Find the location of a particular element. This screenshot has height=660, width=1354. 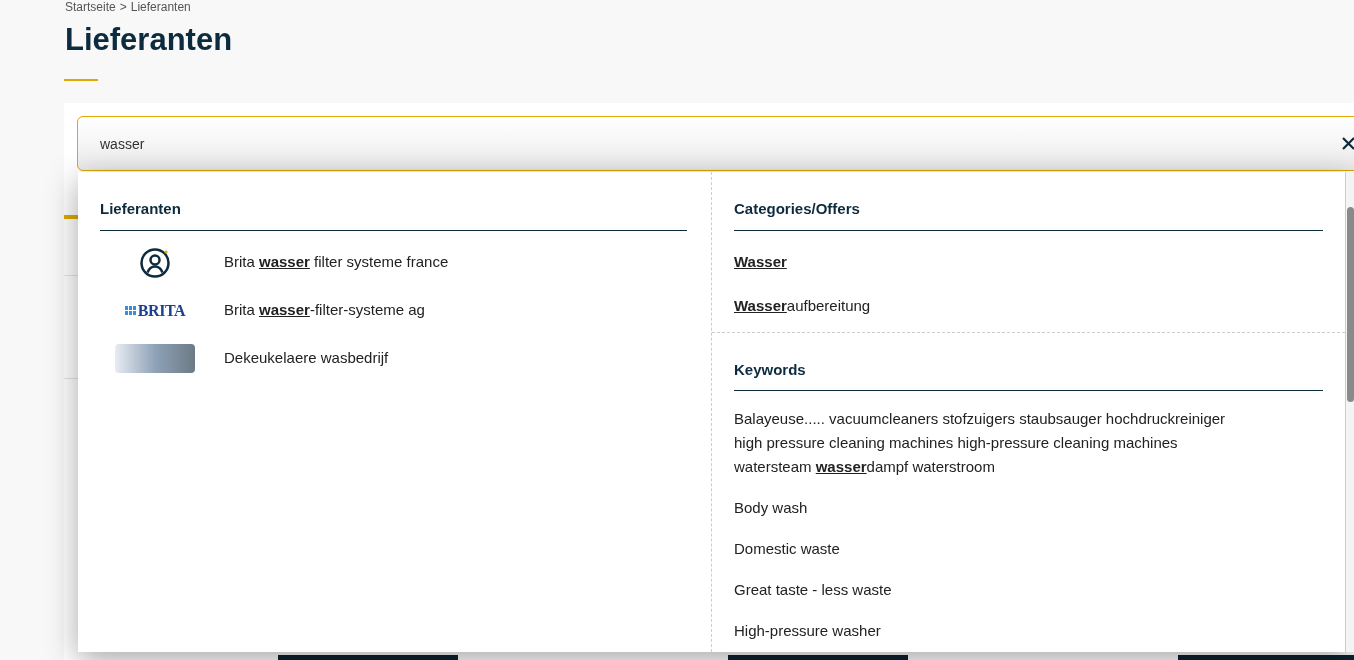

category-link: Wasseraufbereitung is located at coordinates (1028, 306).